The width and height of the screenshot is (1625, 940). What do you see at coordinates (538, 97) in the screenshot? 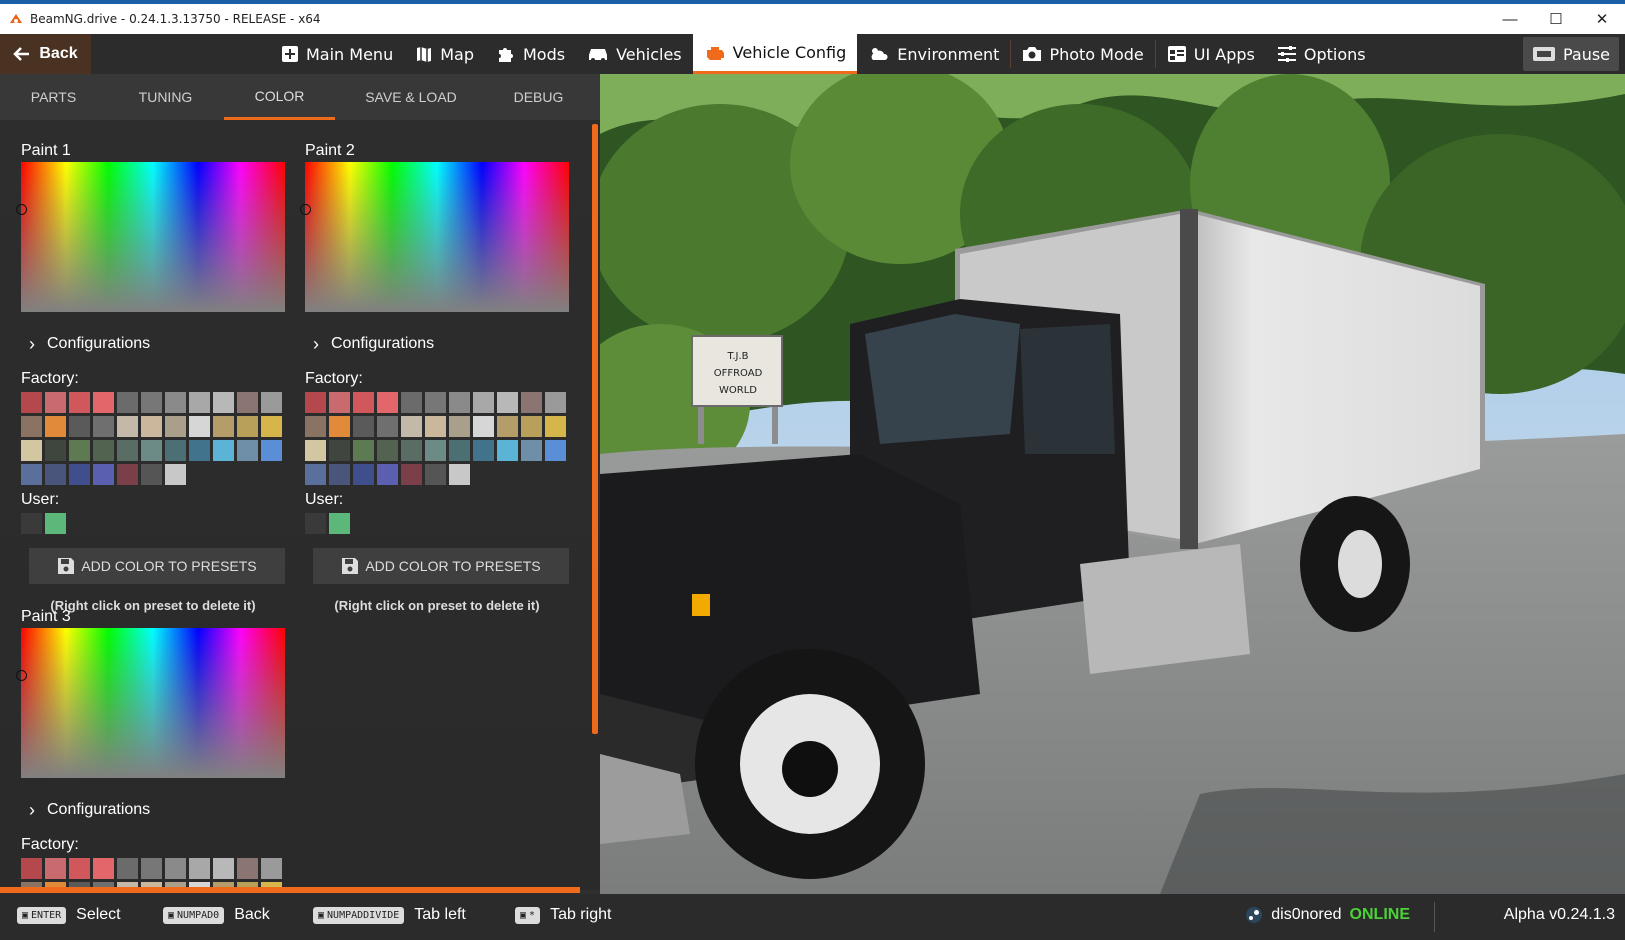
I see `tab-debug: DEBUG` at bounding box center [538, 97].